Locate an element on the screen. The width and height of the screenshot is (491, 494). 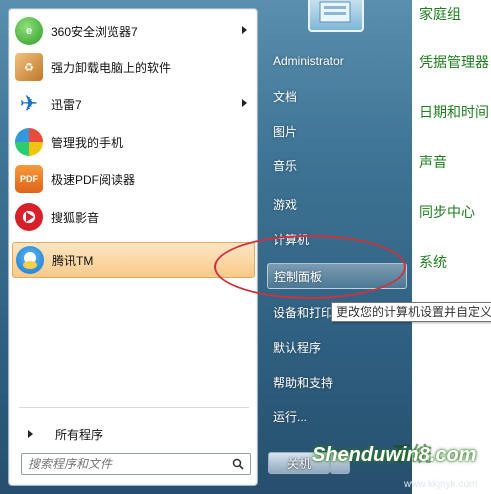
right-item-pictures: 图片 is located at coordinates (337, 131).